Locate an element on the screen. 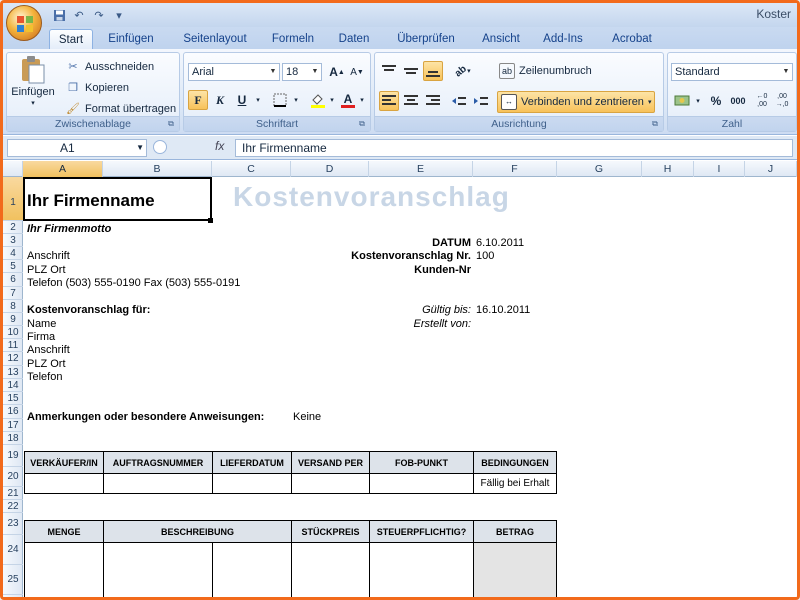  column-header-g: G is located at coordinates (599, 169).